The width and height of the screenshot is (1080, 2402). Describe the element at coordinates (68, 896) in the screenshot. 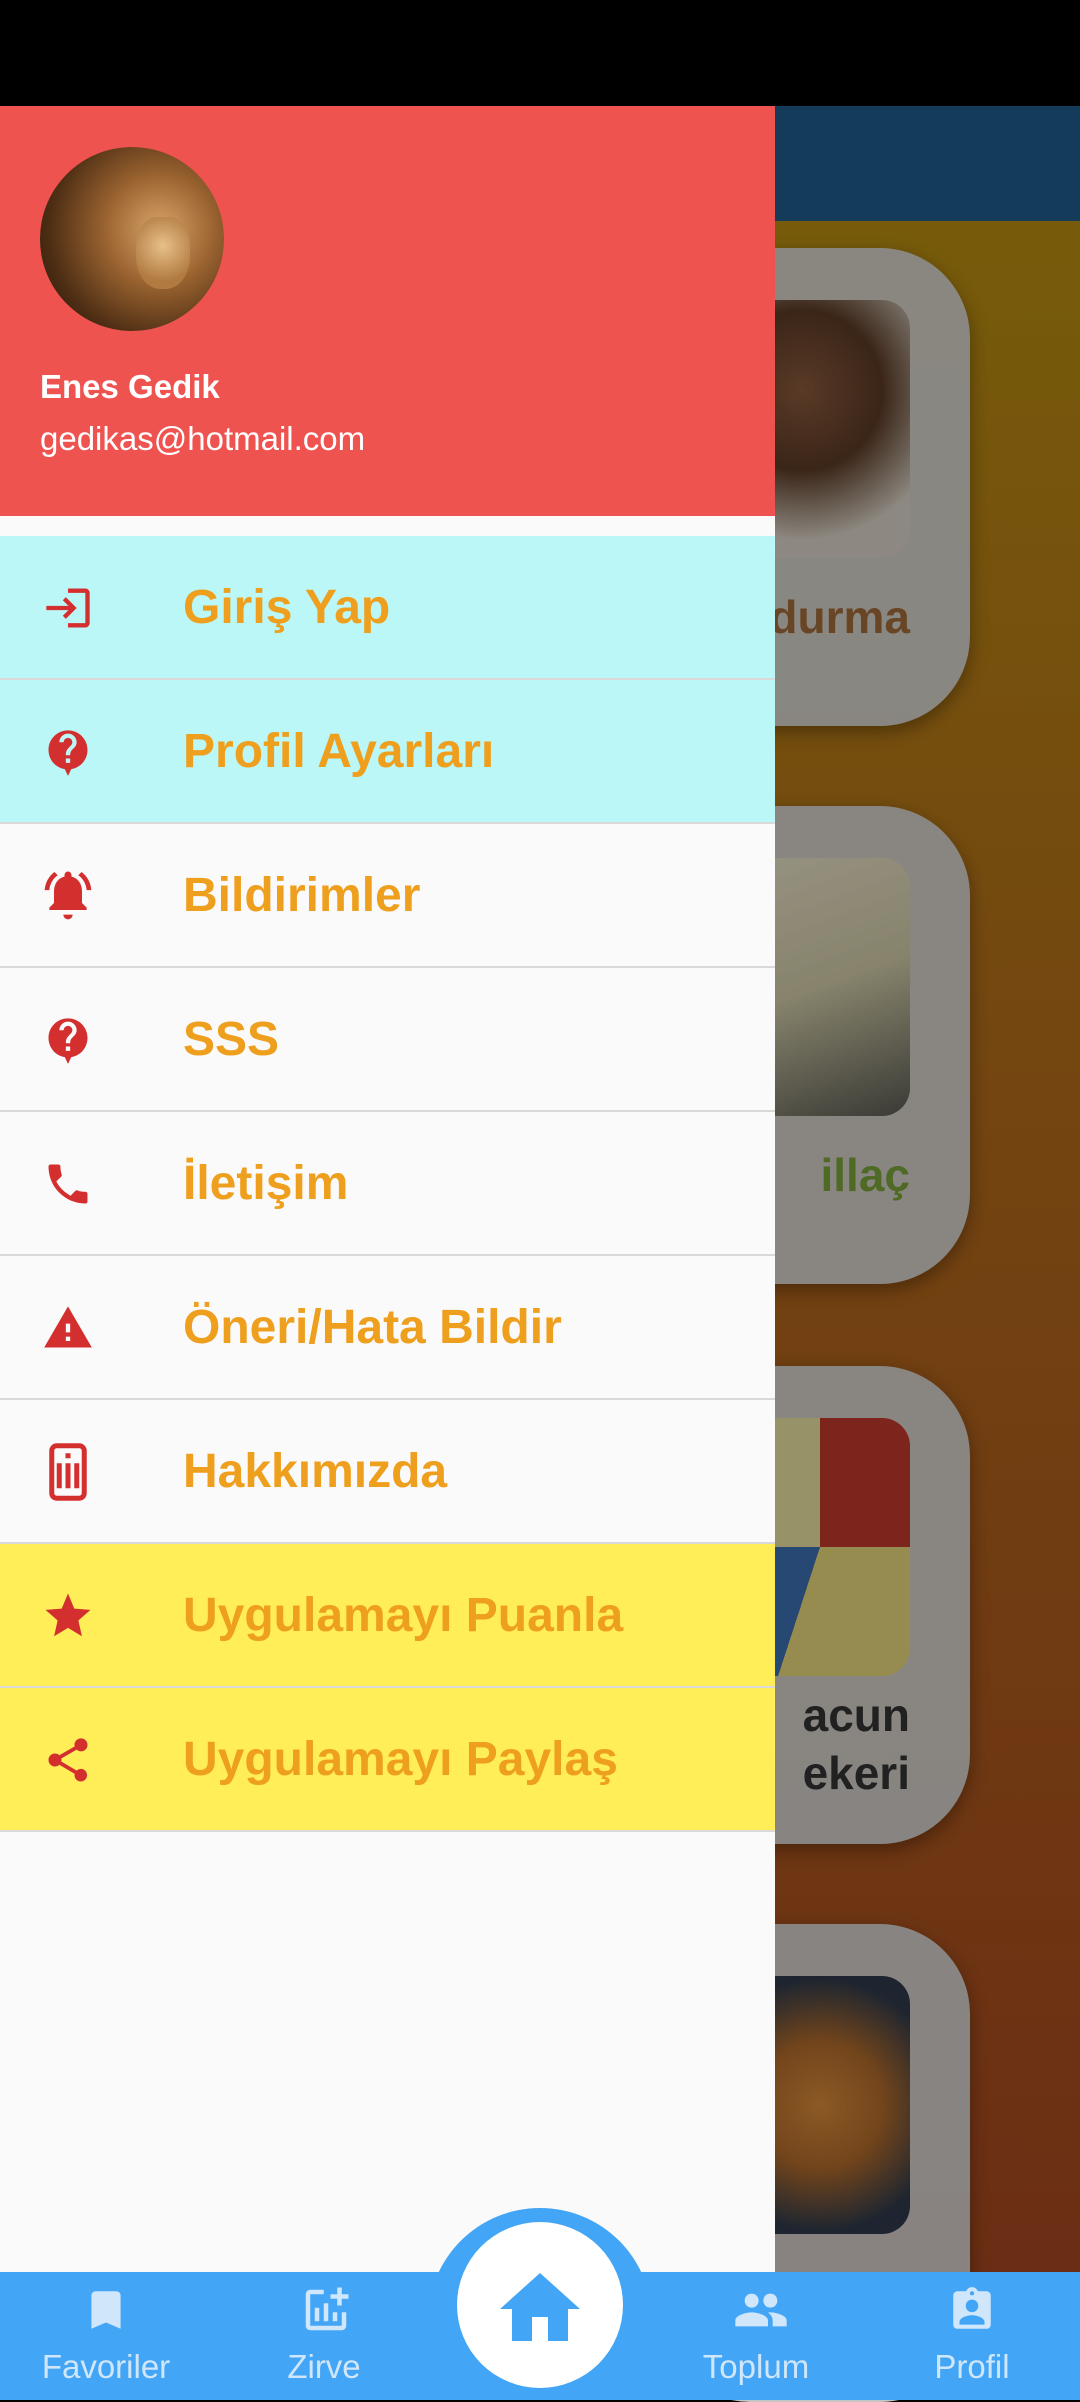

I see `bell-ringing-icon` at that location.